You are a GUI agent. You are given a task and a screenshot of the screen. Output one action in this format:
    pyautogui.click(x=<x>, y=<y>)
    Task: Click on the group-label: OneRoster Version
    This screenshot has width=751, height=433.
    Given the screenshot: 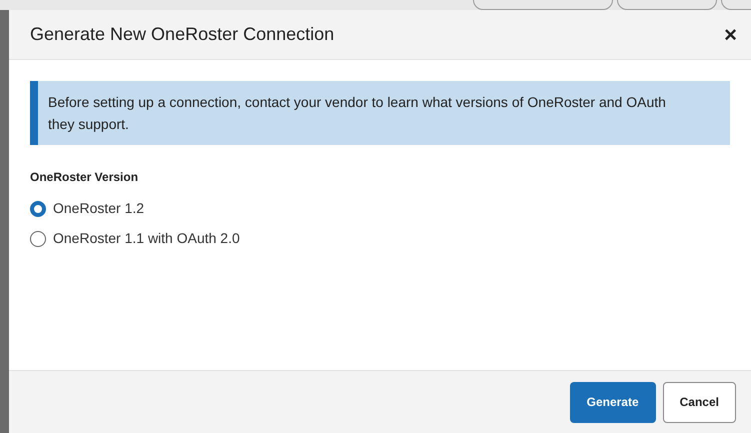 What is the action you would take?
    pyautogui.click(x=84, y=177)
    